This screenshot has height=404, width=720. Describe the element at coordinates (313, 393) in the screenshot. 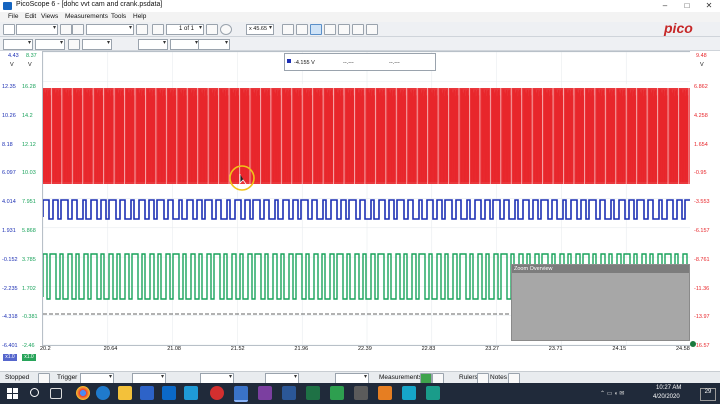

I see `excel-icon` at that location.